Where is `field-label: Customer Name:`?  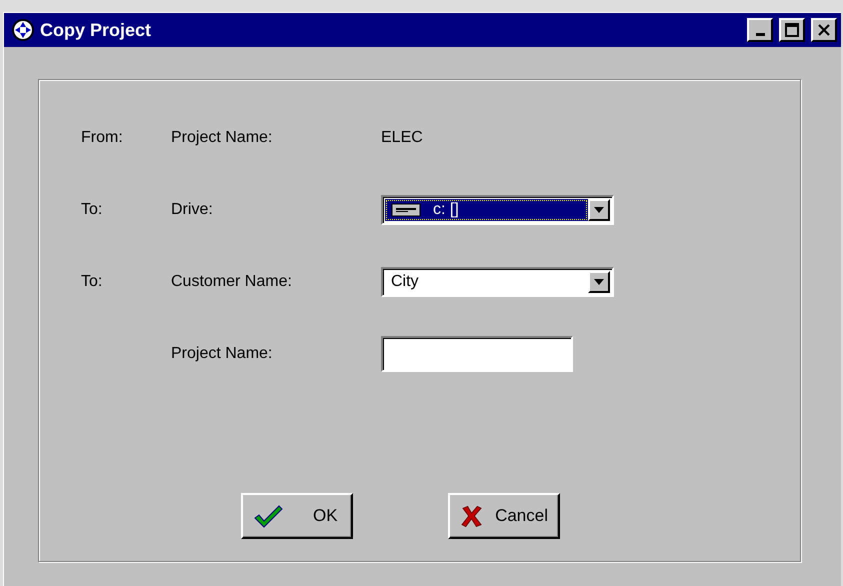
field-label: Customer Name: is located at coordinates (231, 282).